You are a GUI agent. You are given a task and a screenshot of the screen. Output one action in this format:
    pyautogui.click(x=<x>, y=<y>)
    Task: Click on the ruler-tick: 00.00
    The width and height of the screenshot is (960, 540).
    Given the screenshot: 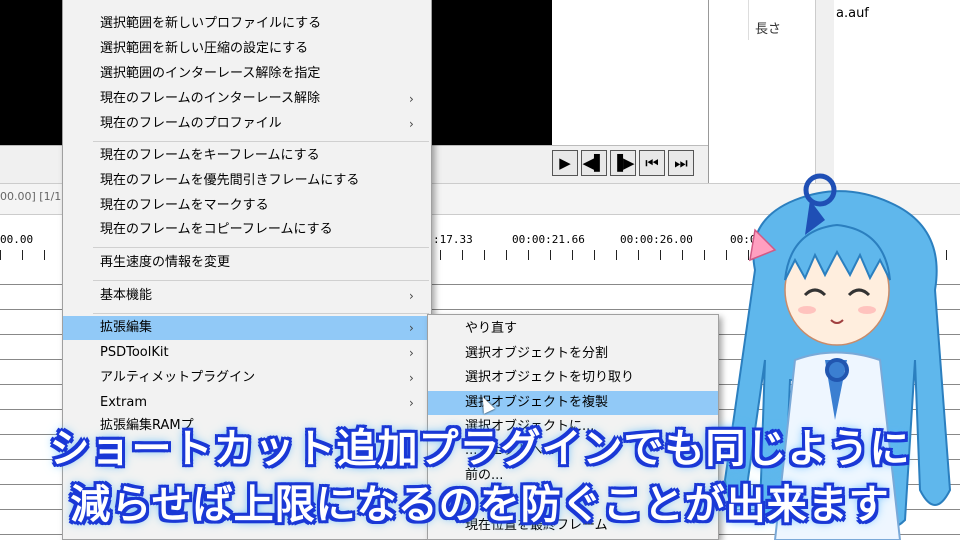 What is the action you would take?
    pyautogui.click(x=17, y=239)
    